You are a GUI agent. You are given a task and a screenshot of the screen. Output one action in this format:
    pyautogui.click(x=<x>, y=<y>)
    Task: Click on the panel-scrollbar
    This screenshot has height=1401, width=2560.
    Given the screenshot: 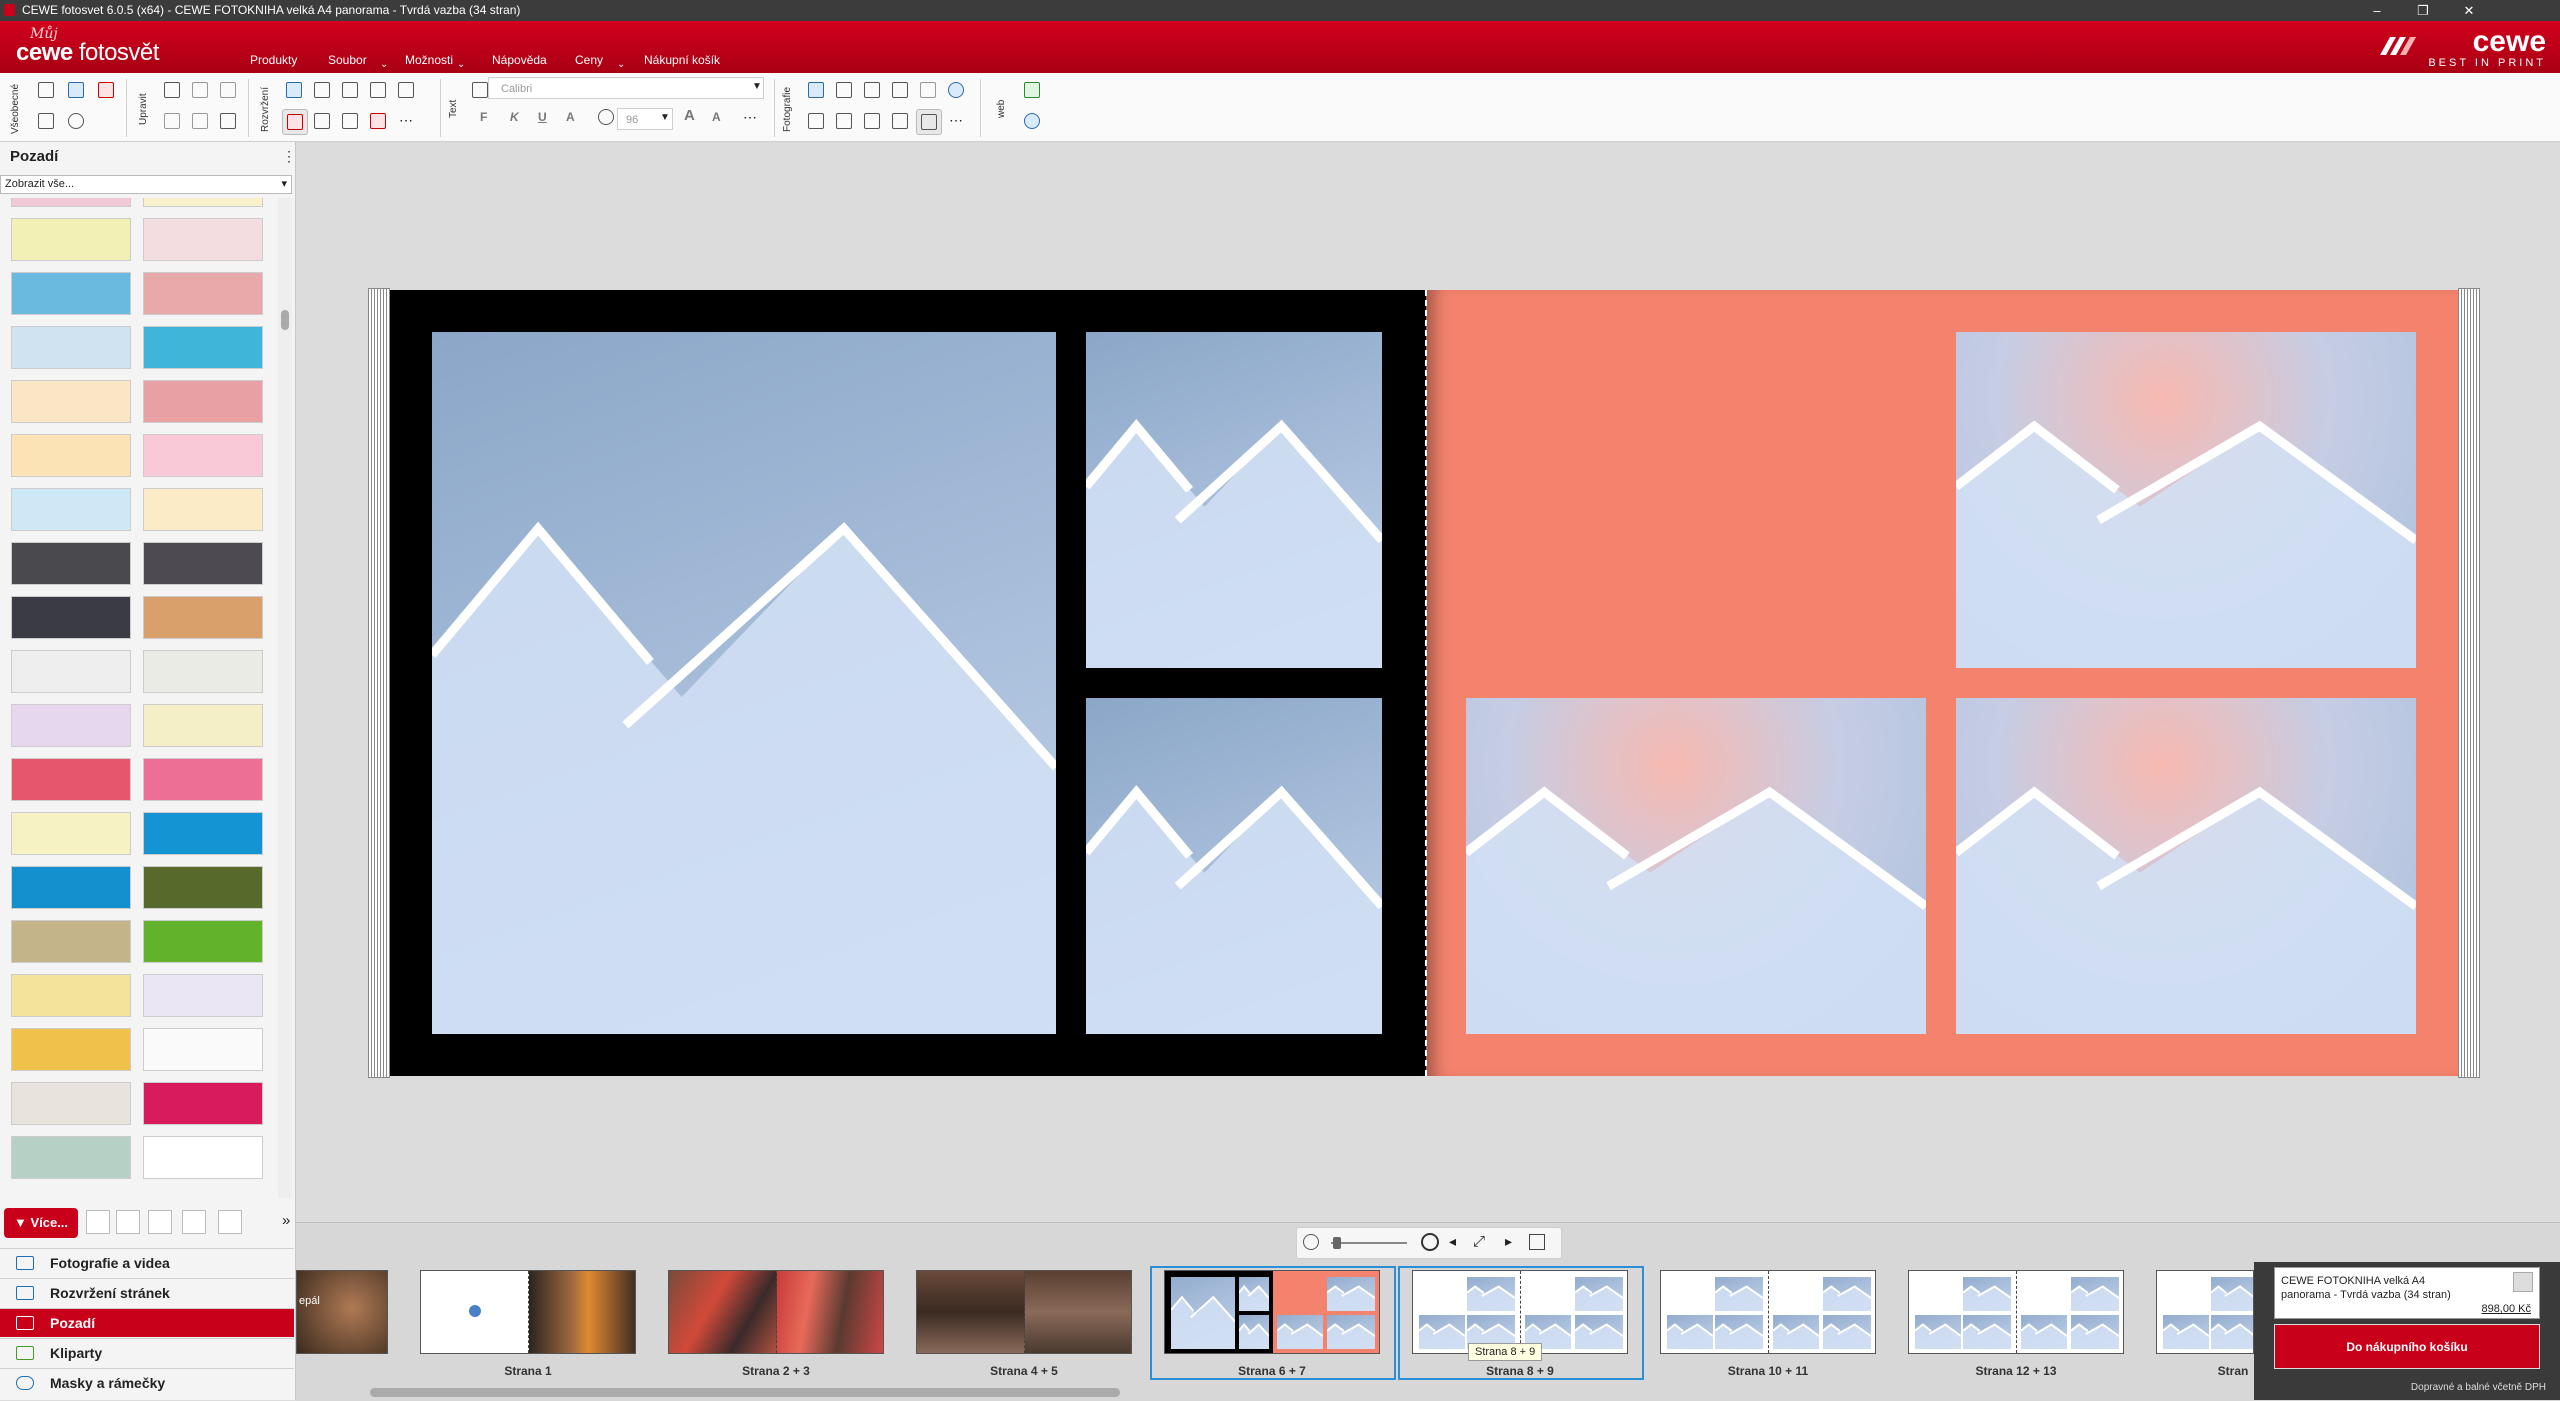 What is the action you would take?
    pyautogui.click(x=285, y=698)
    